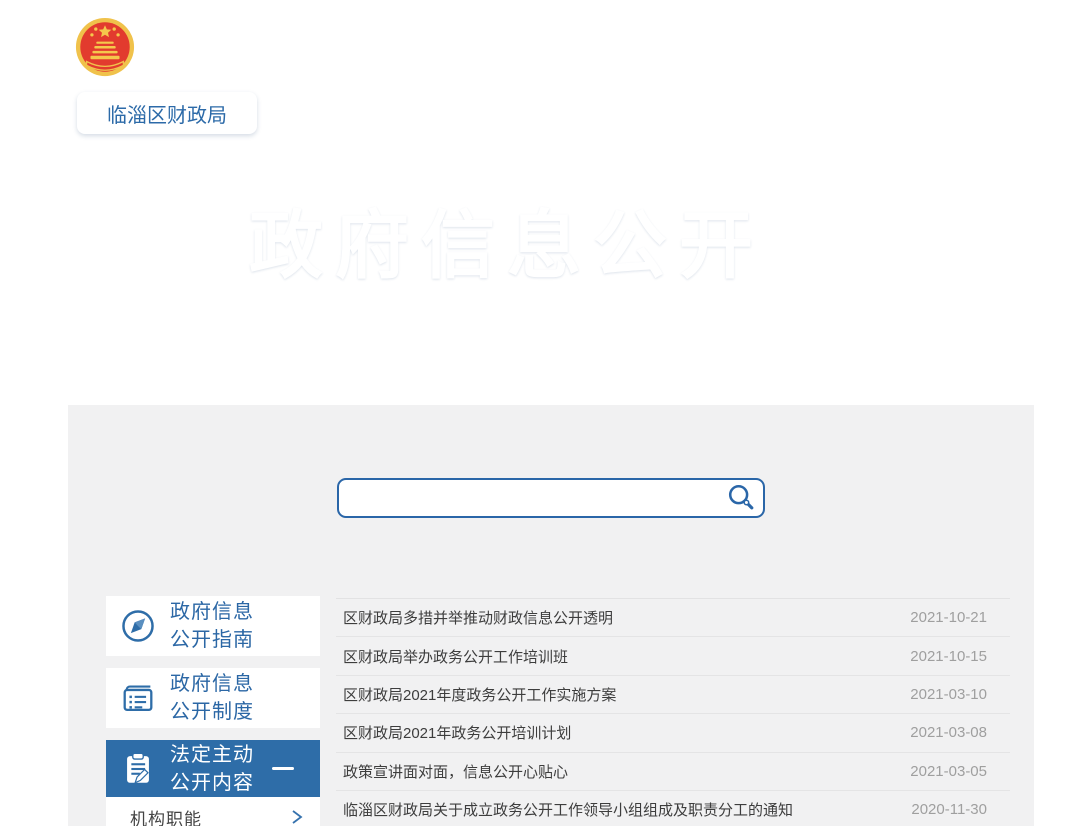 This screenshot has height=826, width=1088. I want to click on national-emblem-logo, so click(105, 47).